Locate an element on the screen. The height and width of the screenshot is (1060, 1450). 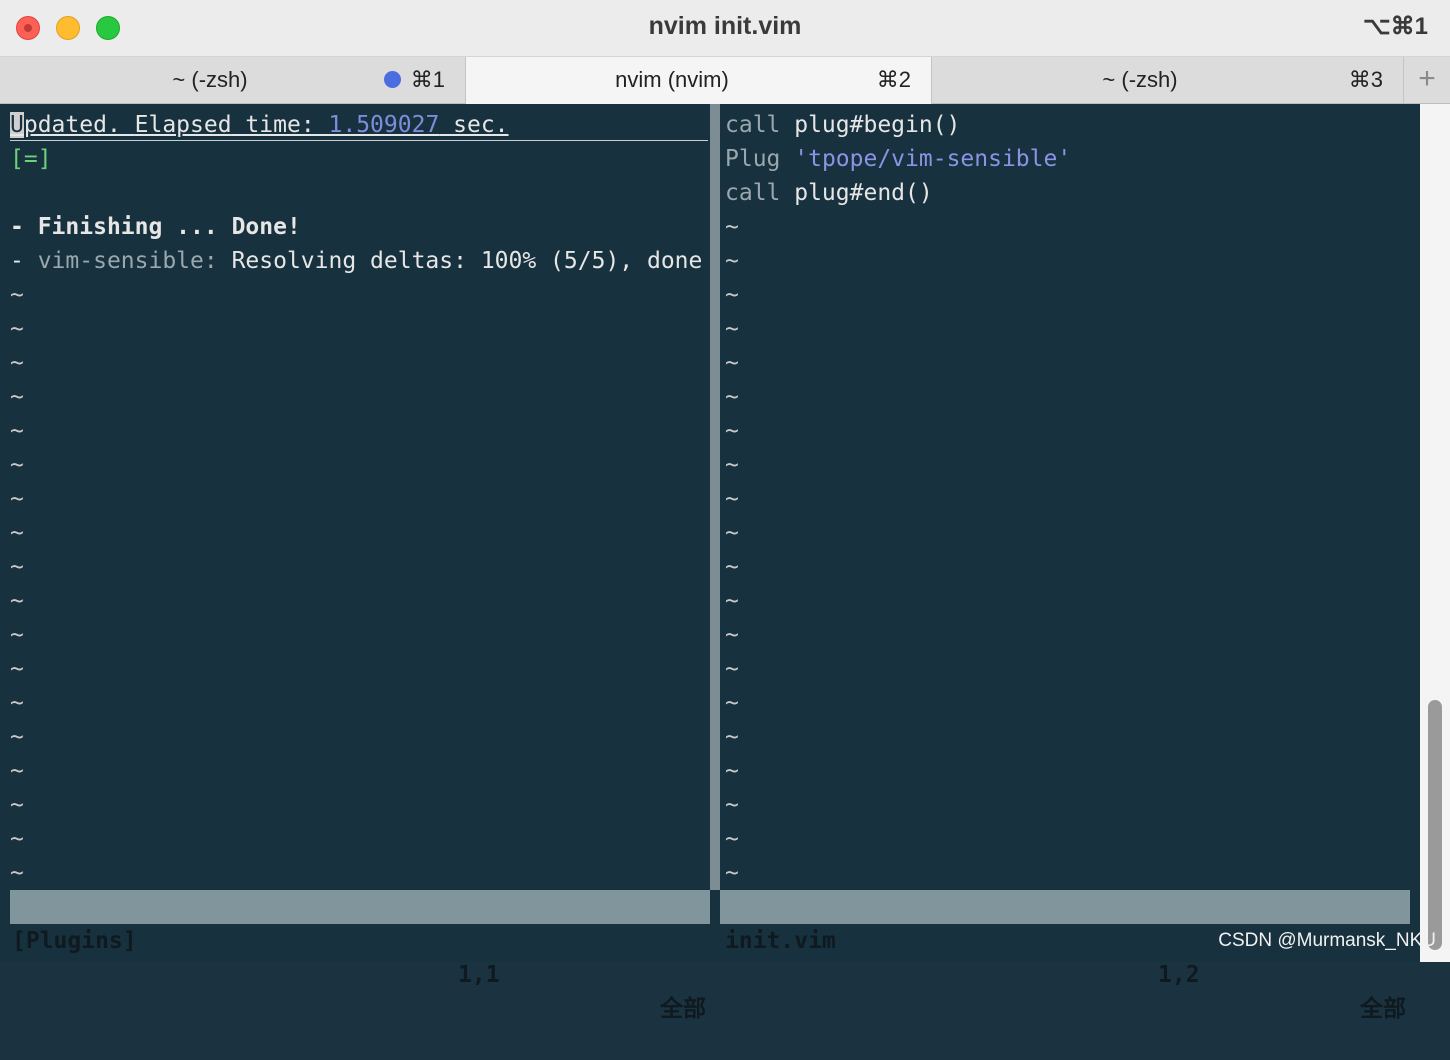
elapsed-time: 1.509027 is located at coordinates (384, 125).